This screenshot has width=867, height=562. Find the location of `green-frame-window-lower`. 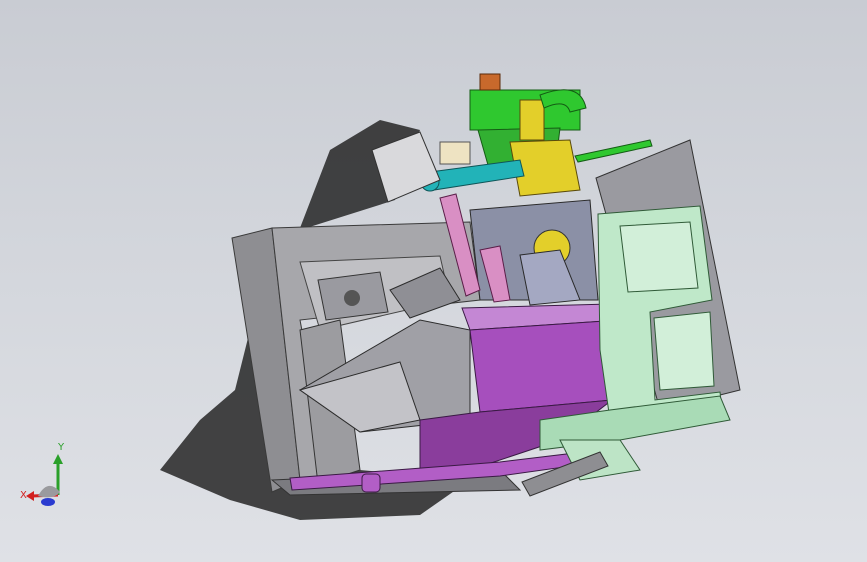

green-frame-window-lower is located at coordinates (684, 351).